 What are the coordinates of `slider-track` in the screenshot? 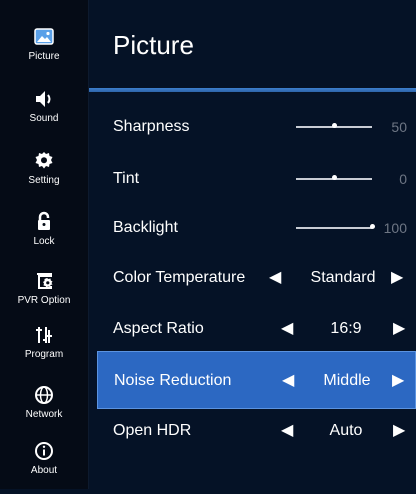 It's located at (334, 228).